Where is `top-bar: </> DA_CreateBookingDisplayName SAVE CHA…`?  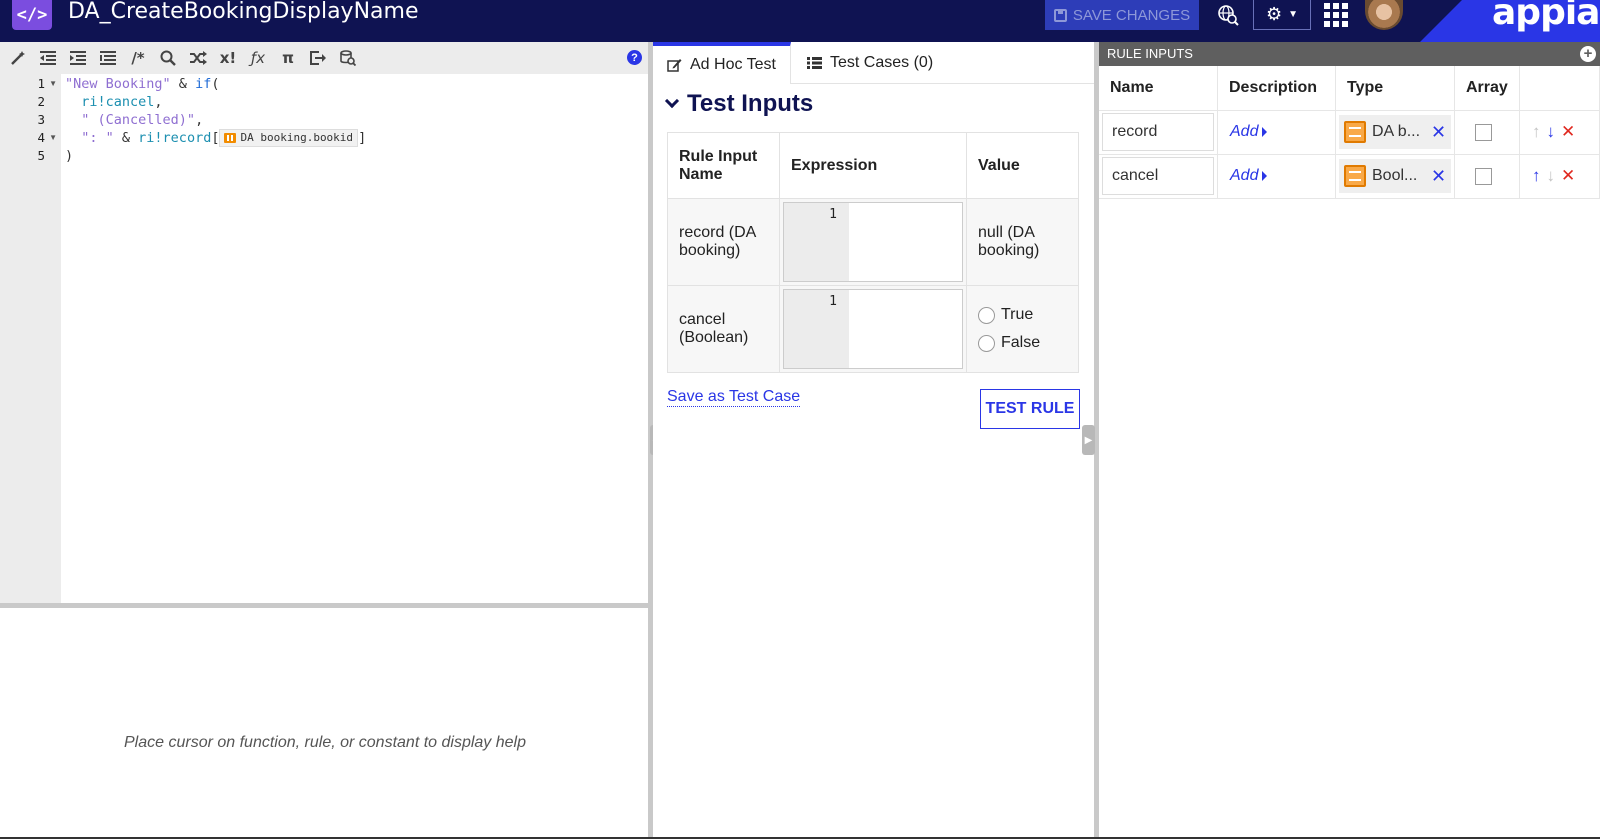 top-bar: </> DA_CreateBookingDisplayName SAVE CHA… is located at coordinates (800, 21).